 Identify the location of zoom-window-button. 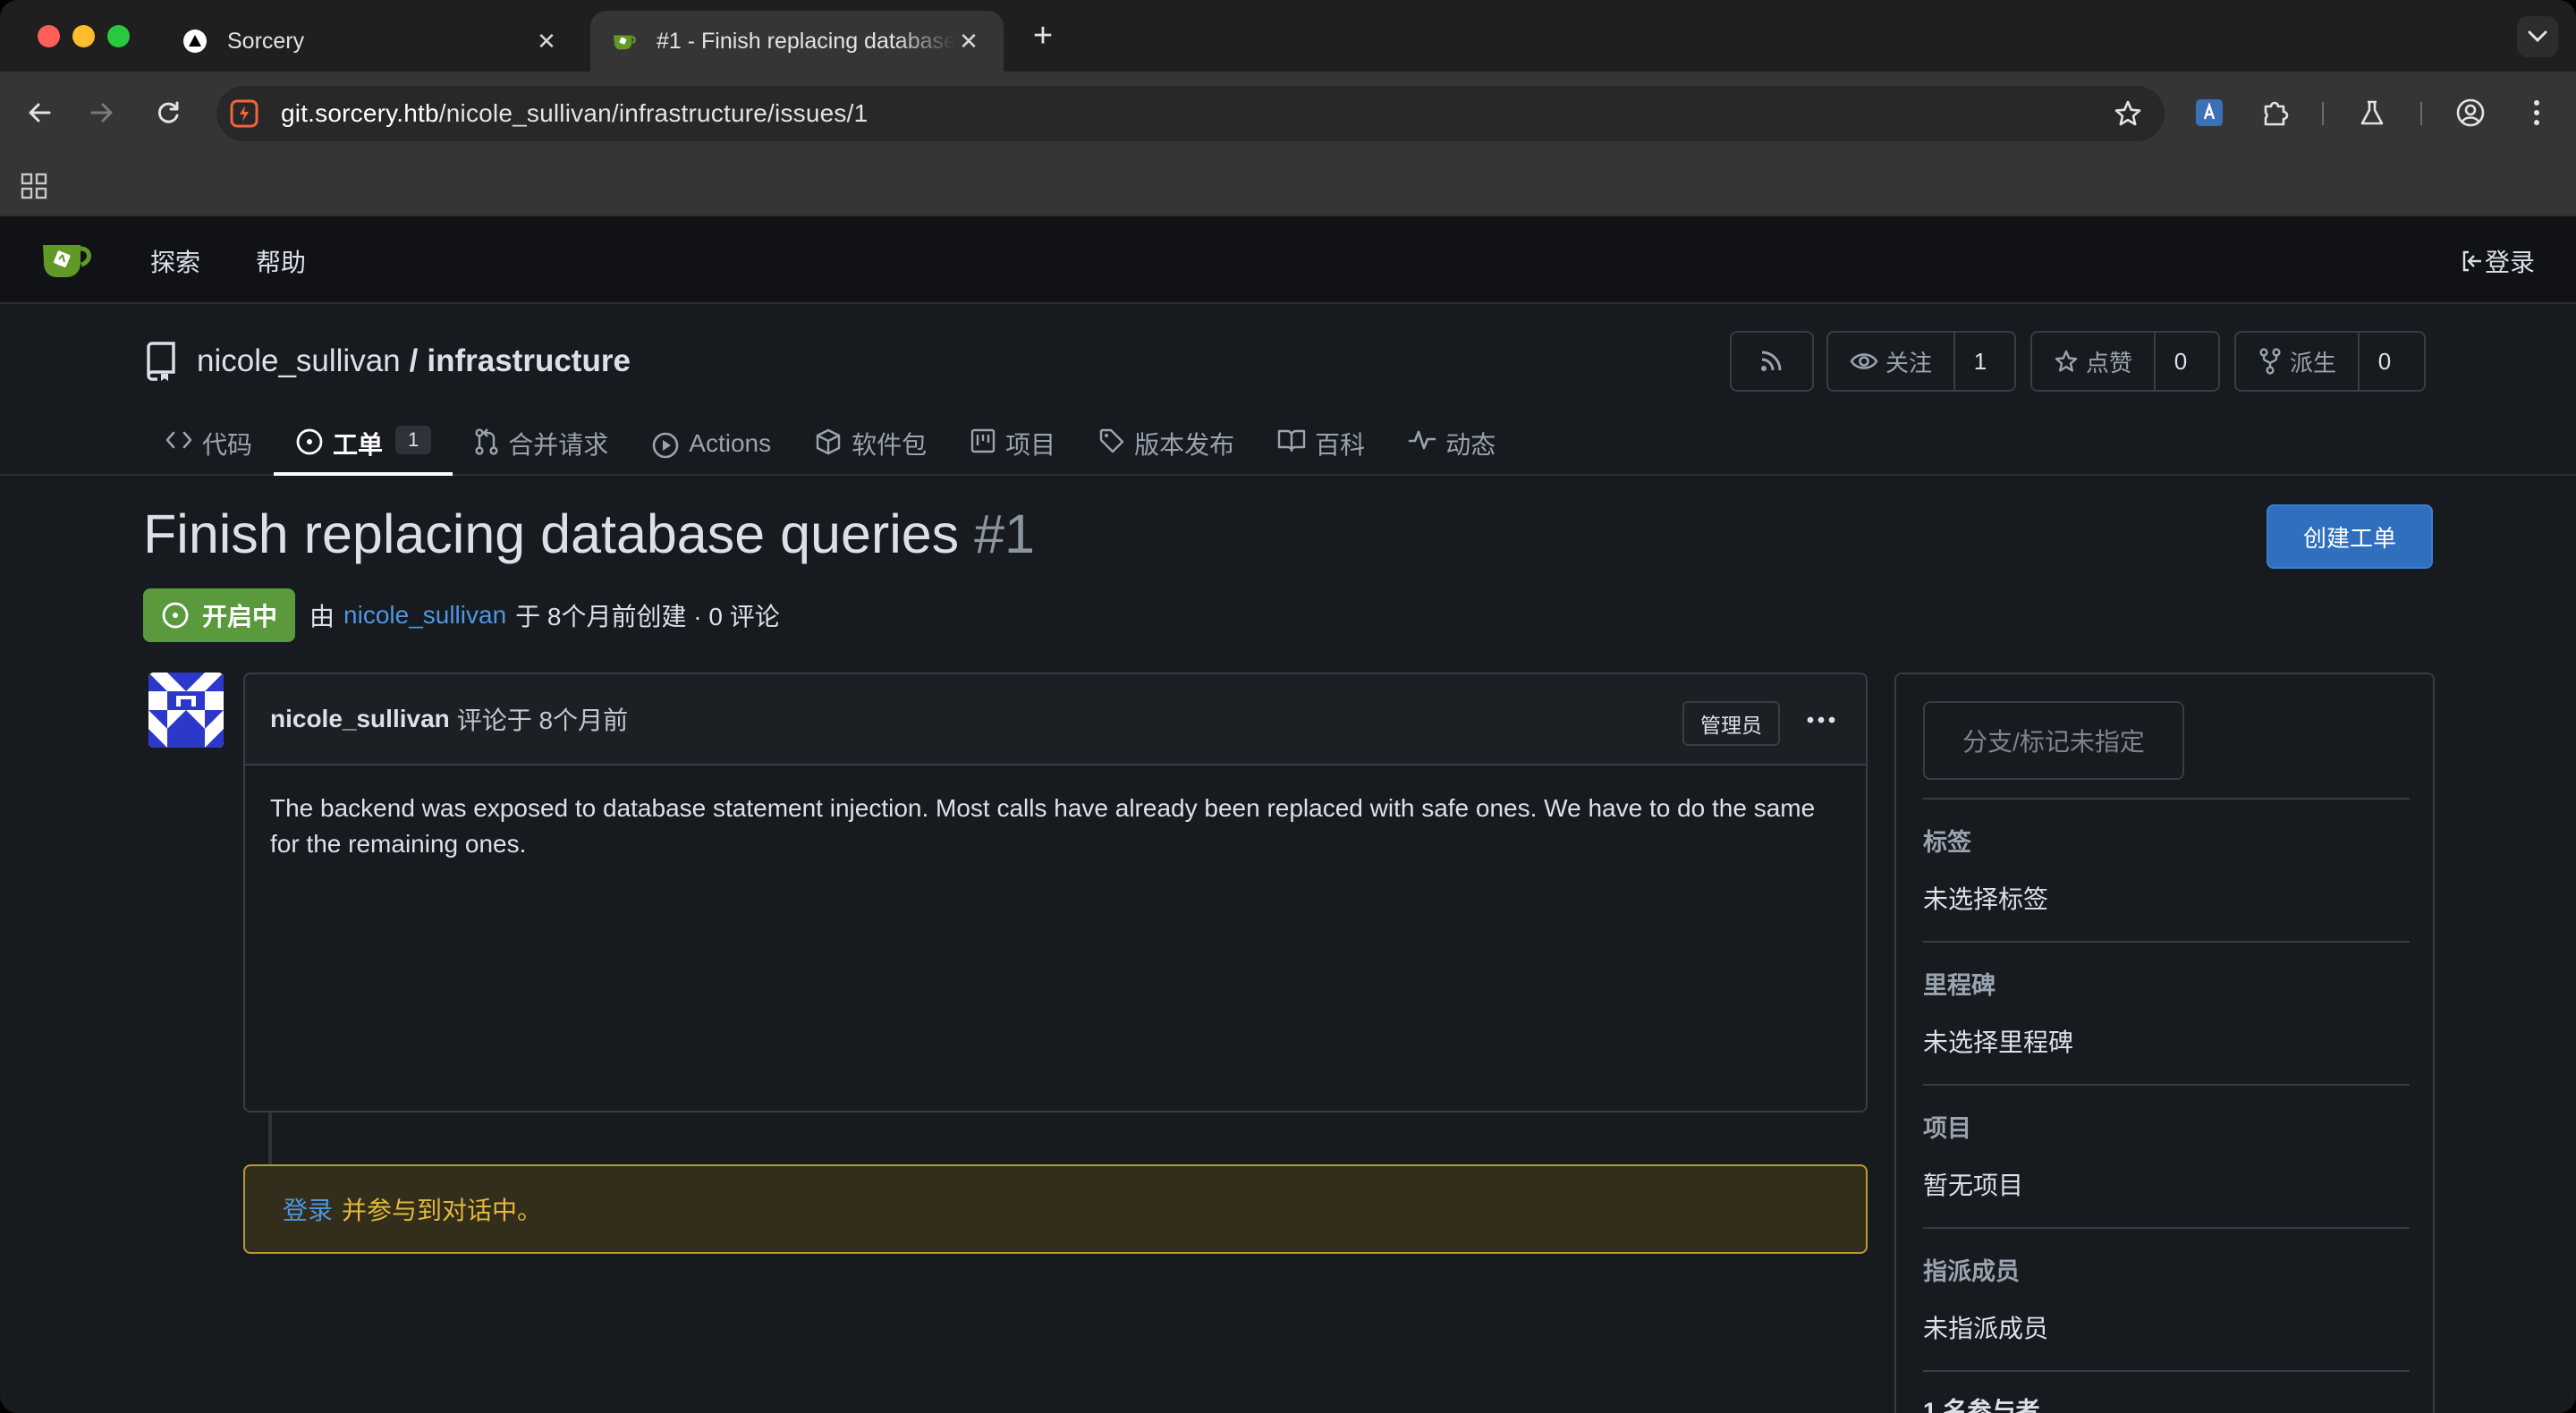
(118, 36).